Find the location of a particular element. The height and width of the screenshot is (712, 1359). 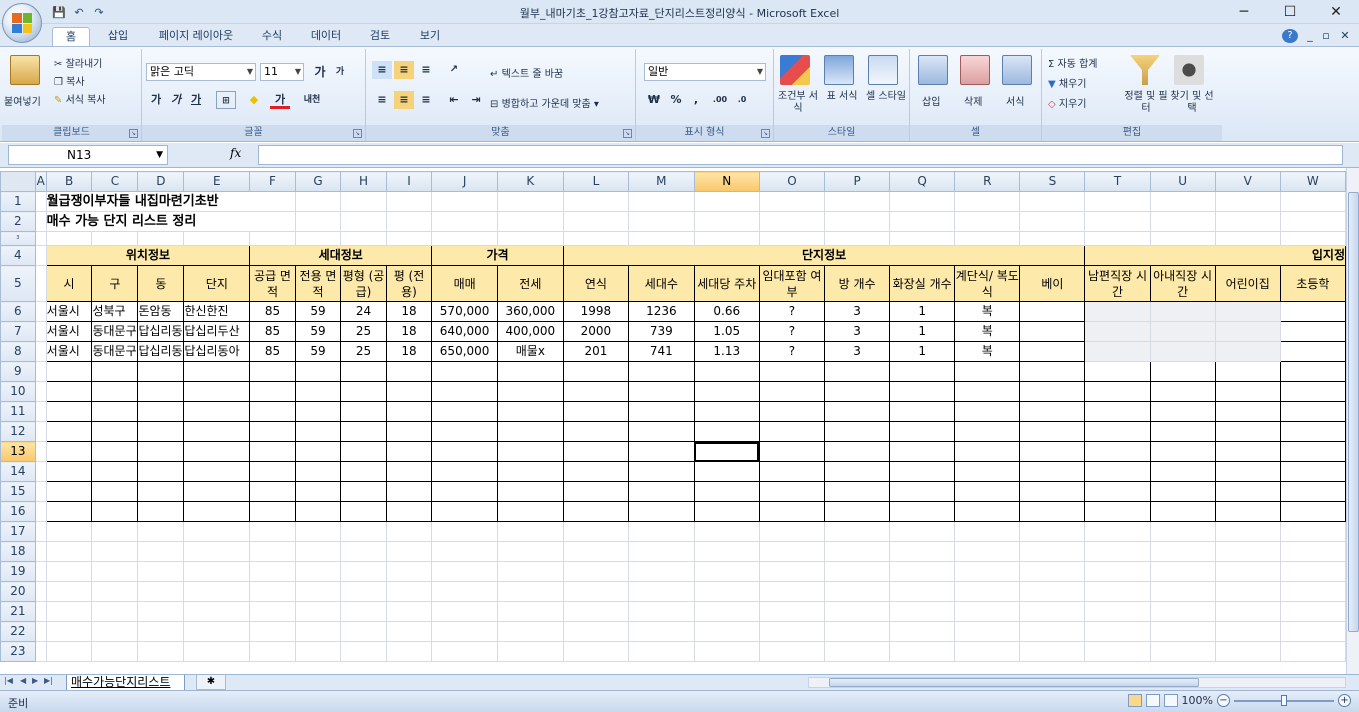

data-cell-B: 서울시 is located at coordinates (69, 331).